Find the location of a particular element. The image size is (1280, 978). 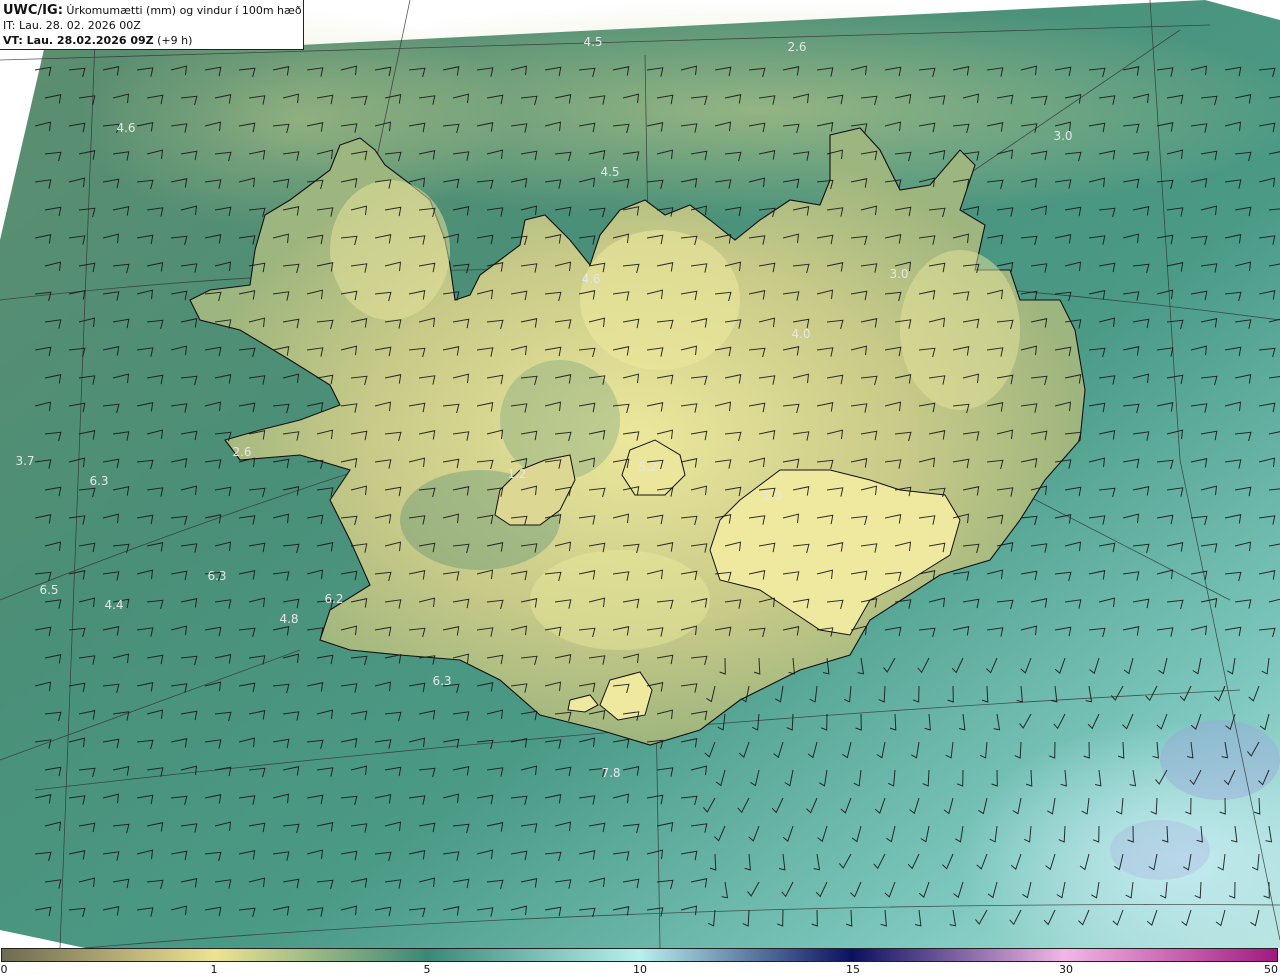

valid-time: VT: Lau. 28.02.2026 09Z is located at coordinates (78, 40).